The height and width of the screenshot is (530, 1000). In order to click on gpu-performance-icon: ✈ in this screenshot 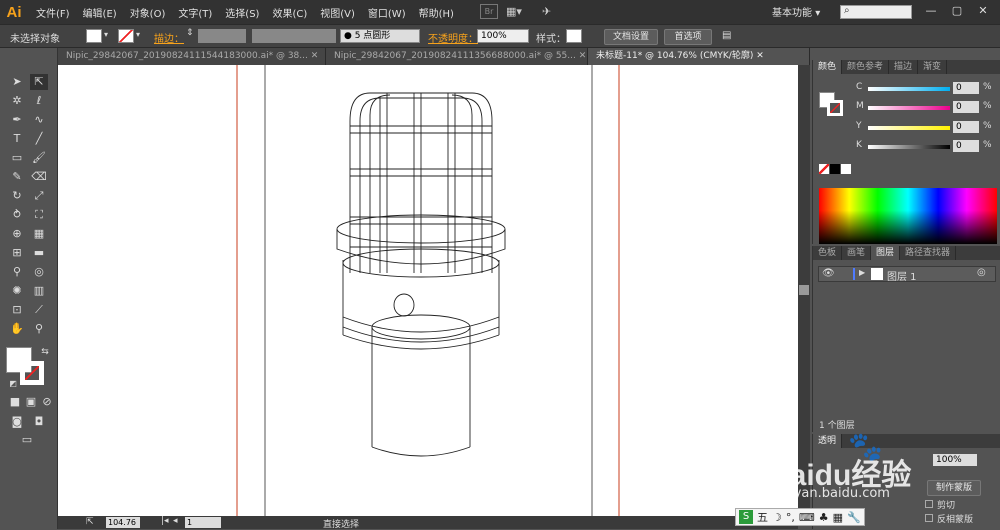, I will do `click(550, 12)`.